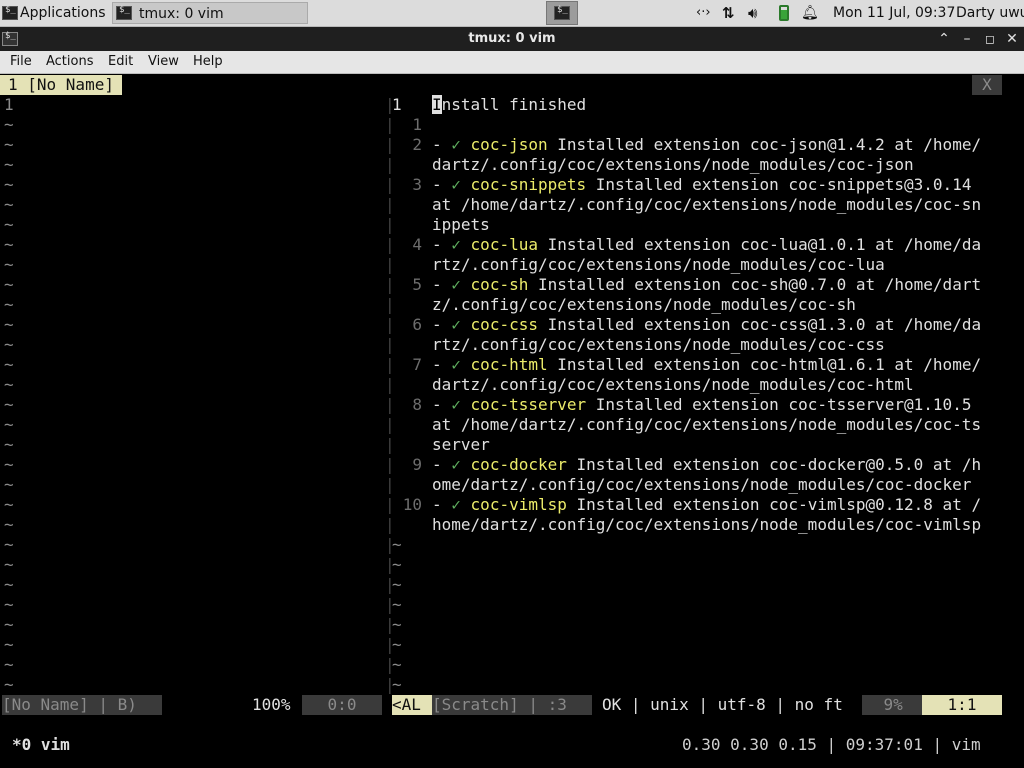  What do you see at coordinates (163, 62) in the screenshot?
I see `menu-view: View` at bounding box center [163, 62].